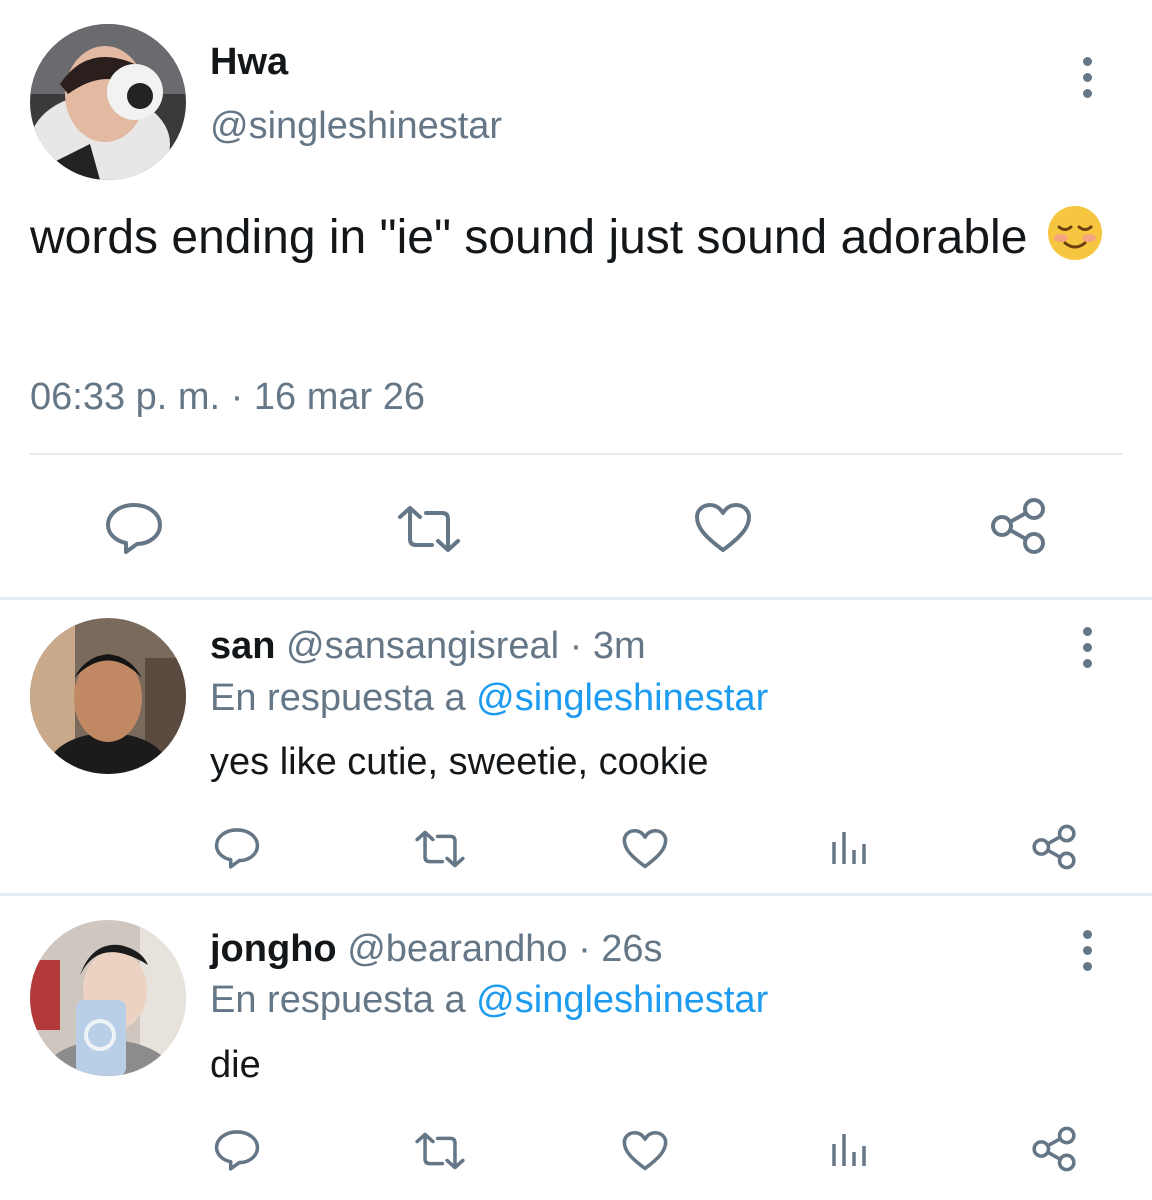 The height and width of the screenshot is (1200, 1152). What do you see at coordinates (422, 646) in the screenshot?
I see `reply-handle: @sansangisreal` at bounding box center [422, 646].